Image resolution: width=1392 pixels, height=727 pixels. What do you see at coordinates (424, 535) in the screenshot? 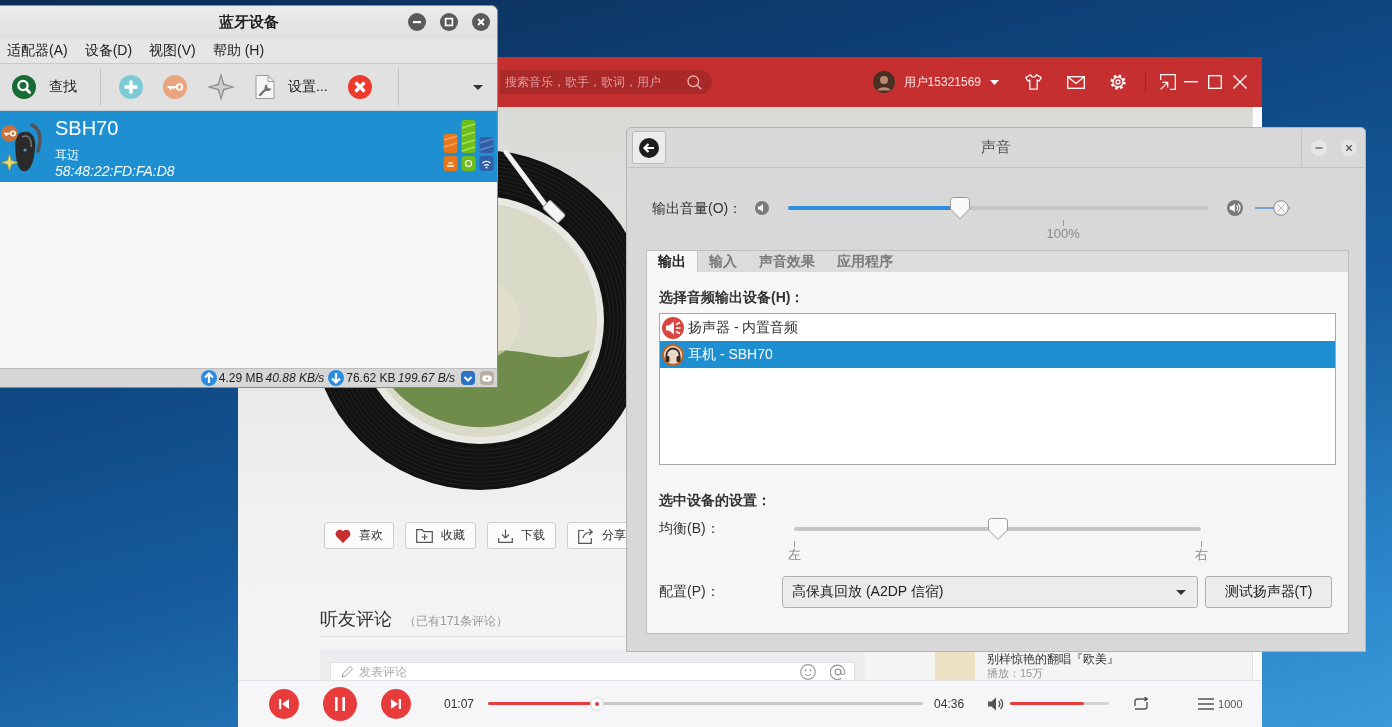
I see `folder-plus-icon` at bounding box center [424, 535].